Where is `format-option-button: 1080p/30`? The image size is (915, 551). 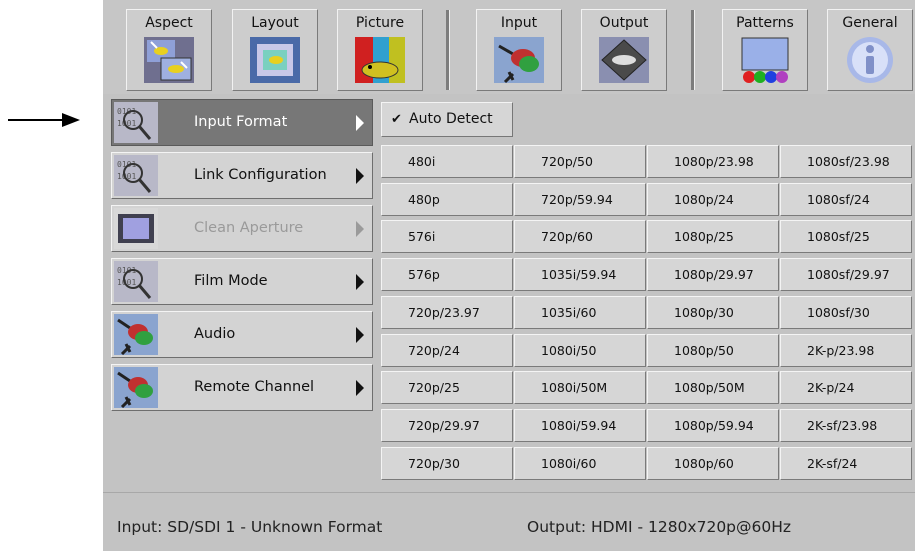 format-option-button: 1080p/30 is located at coordinates (713, 312).